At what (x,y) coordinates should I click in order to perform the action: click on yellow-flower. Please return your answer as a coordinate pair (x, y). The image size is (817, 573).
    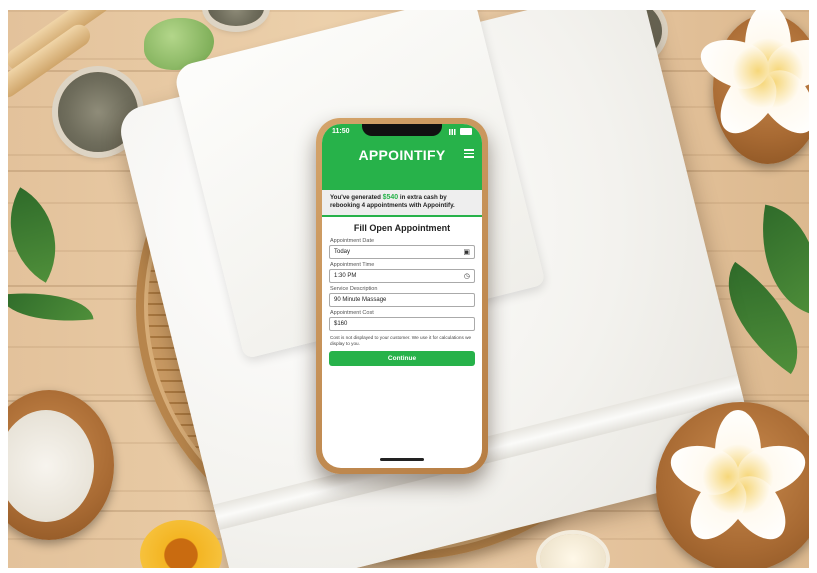
    Looking at the image, I should click on (181, 544).